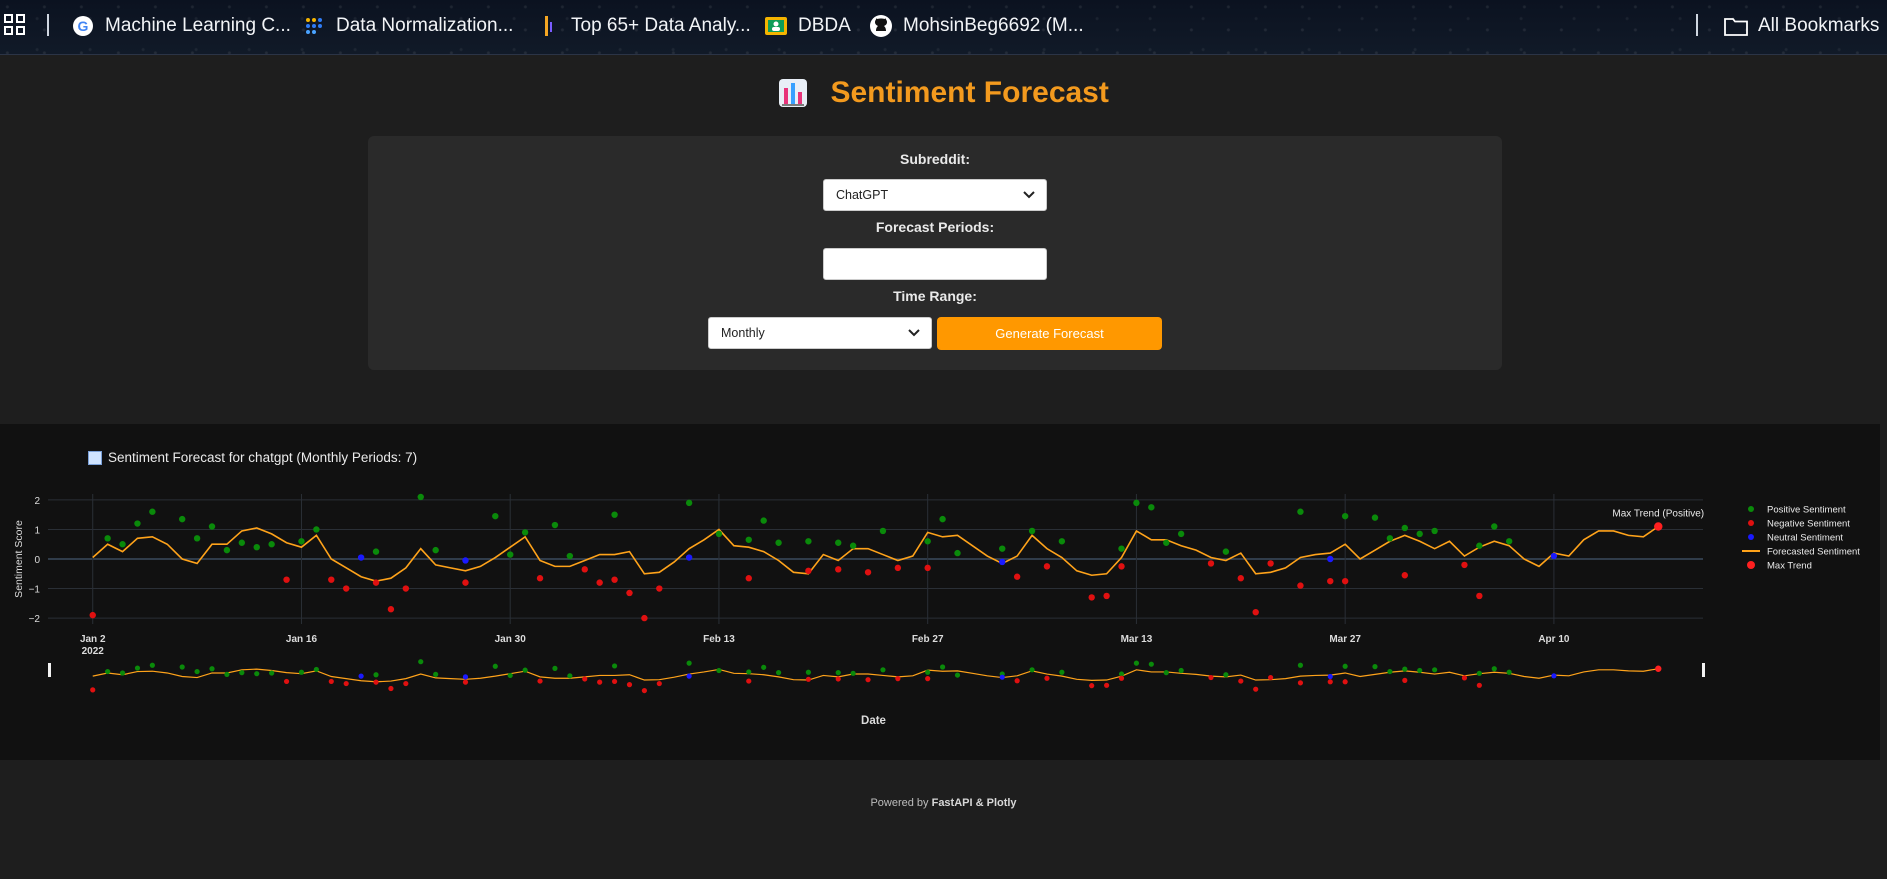 Image resolution: width=1887 pixels, height=879 pixels. Describe the element at coordinates (1805, 538) in the screenshot. I see `legend-item: Neutral Sentiment` at that location.